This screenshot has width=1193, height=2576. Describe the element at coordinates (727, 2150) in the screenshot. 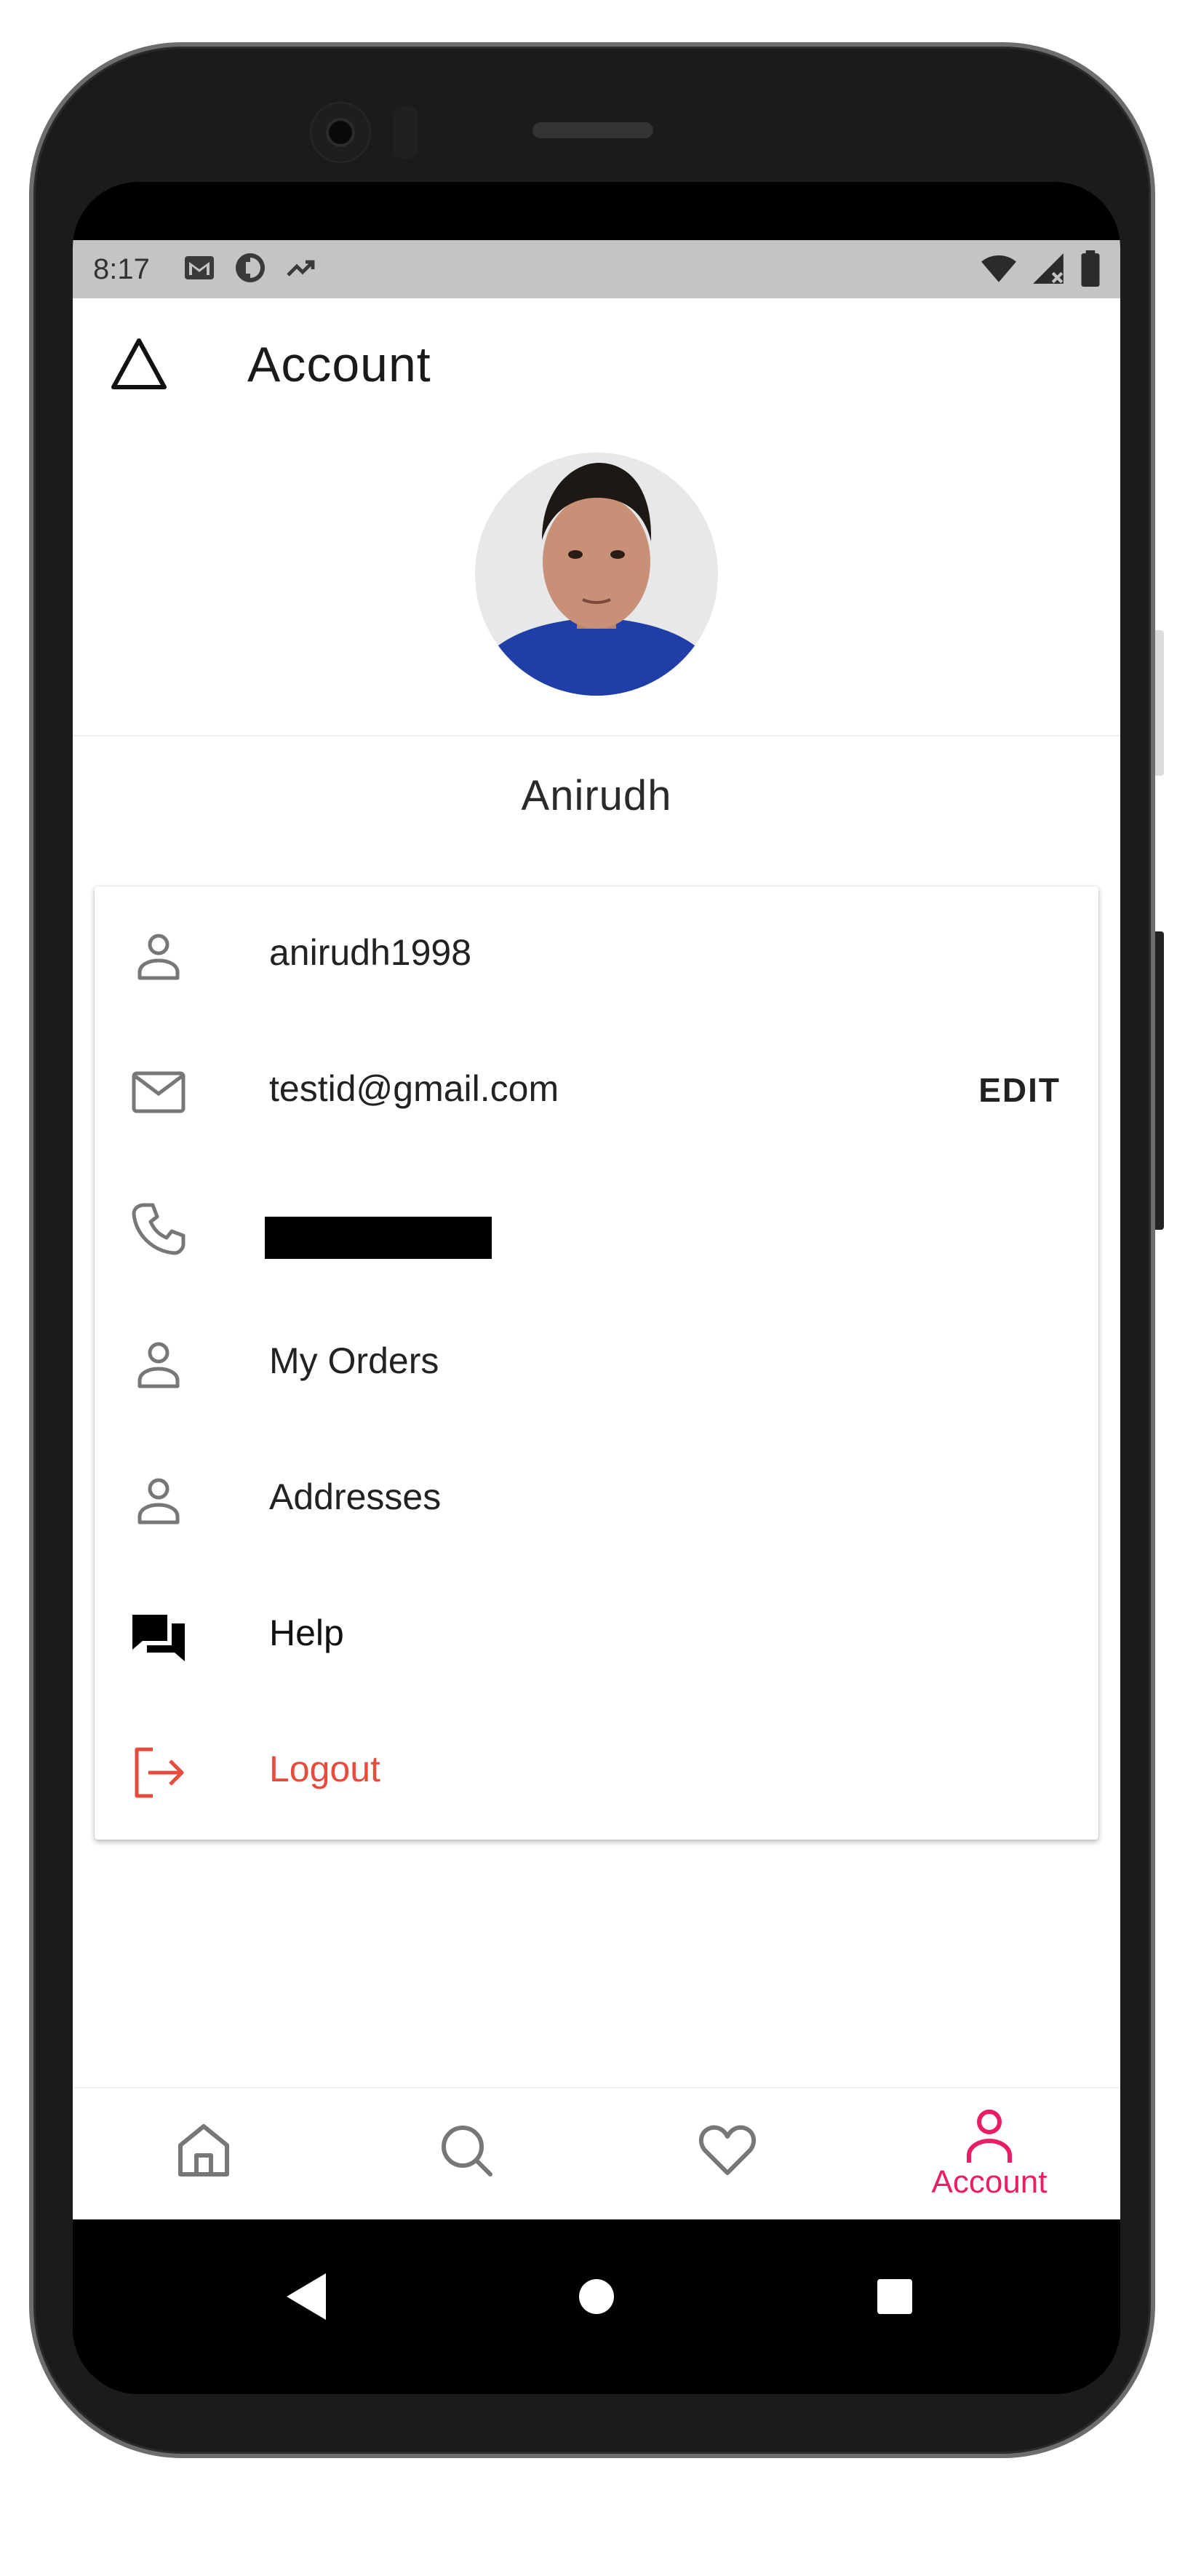

I see `heart-icon` at that location.